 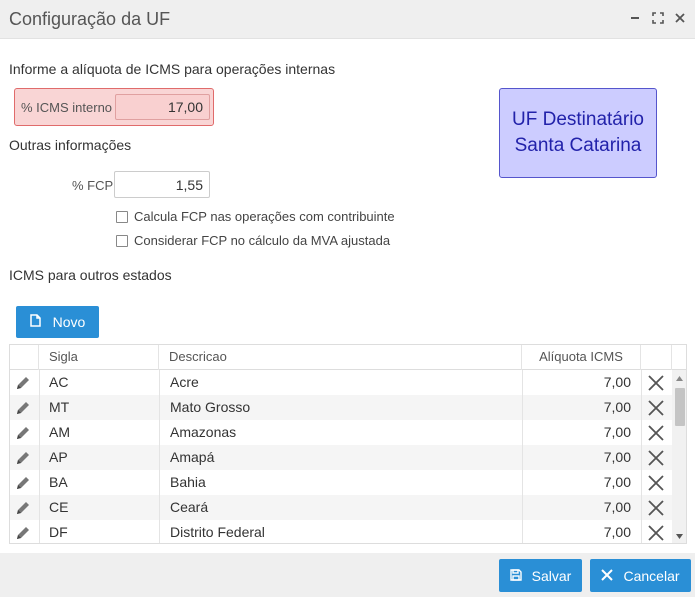 I want to click on cancel-x-icon, so click(x=607, y=576).